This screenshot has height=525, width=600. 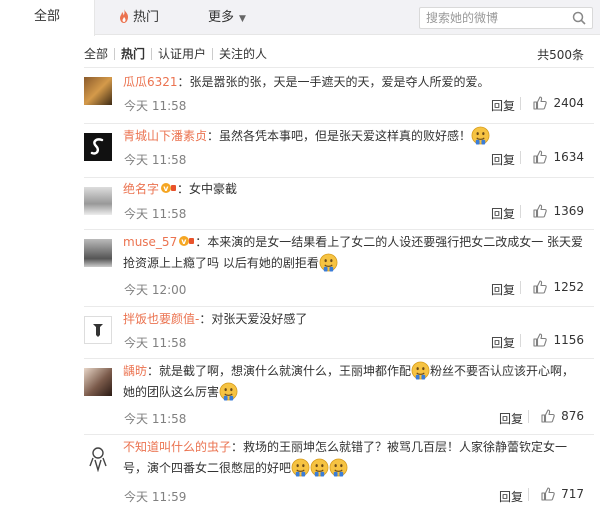 I want to click on comment-item: 拌饭也要颜值-：对张天爱没好感了 今天 11:58 回复 1156, so click(x=339, y=332).